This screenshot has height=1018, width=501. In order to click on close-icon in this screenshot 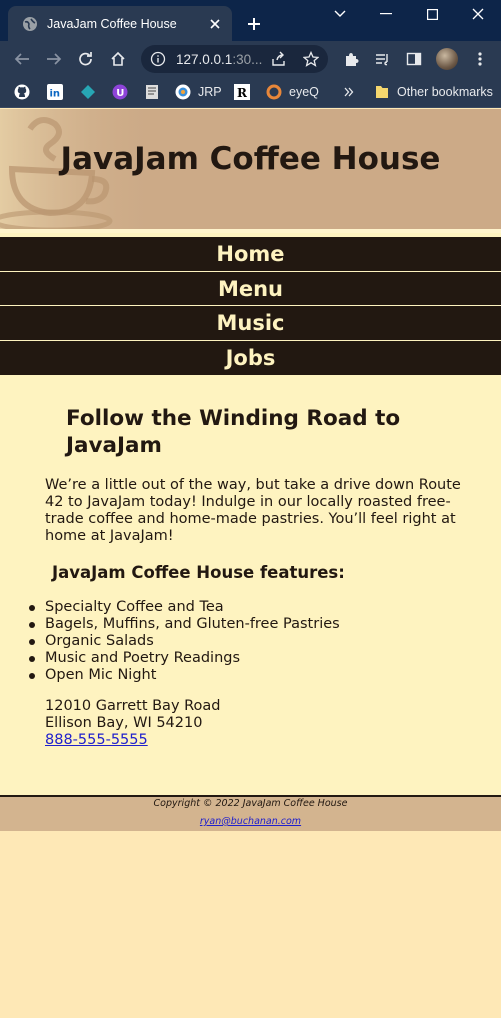, I will do `click(215, 24)`.